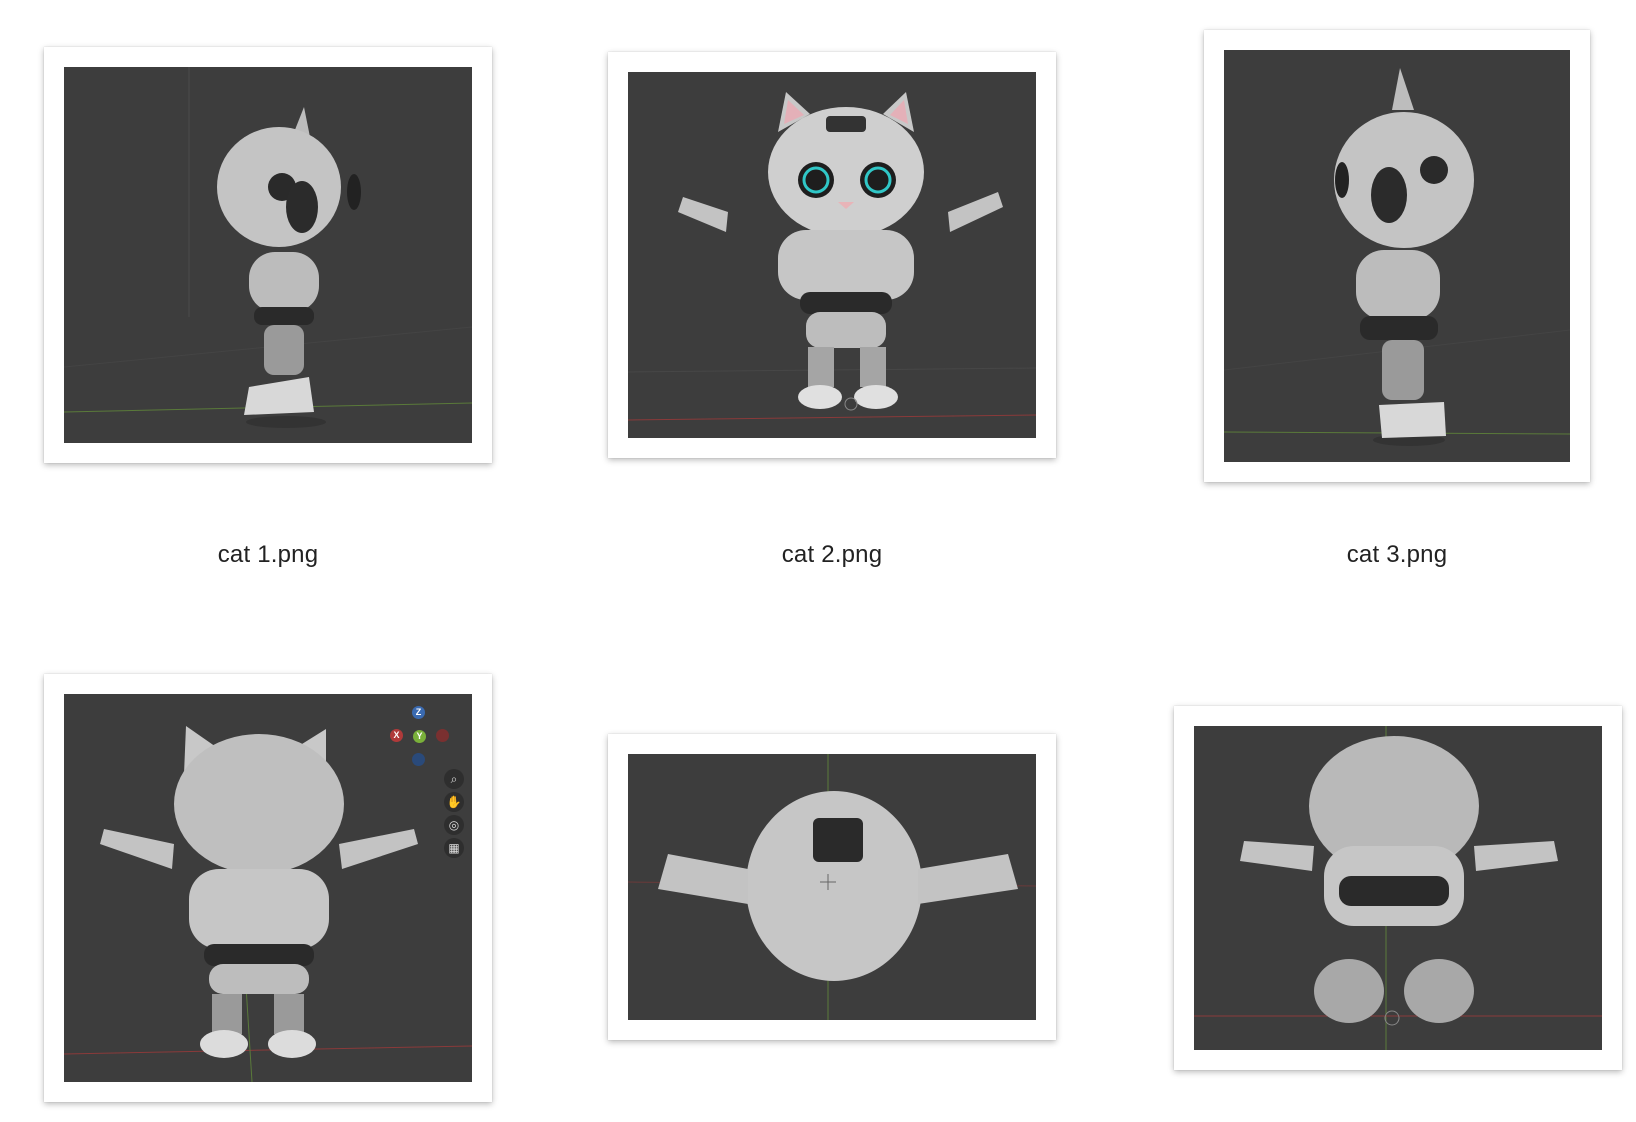 Image resolution: width=1636 pixels, height=1122 pixels. I want to click on file-name-label: cat 3.png, so click(1397, 554).